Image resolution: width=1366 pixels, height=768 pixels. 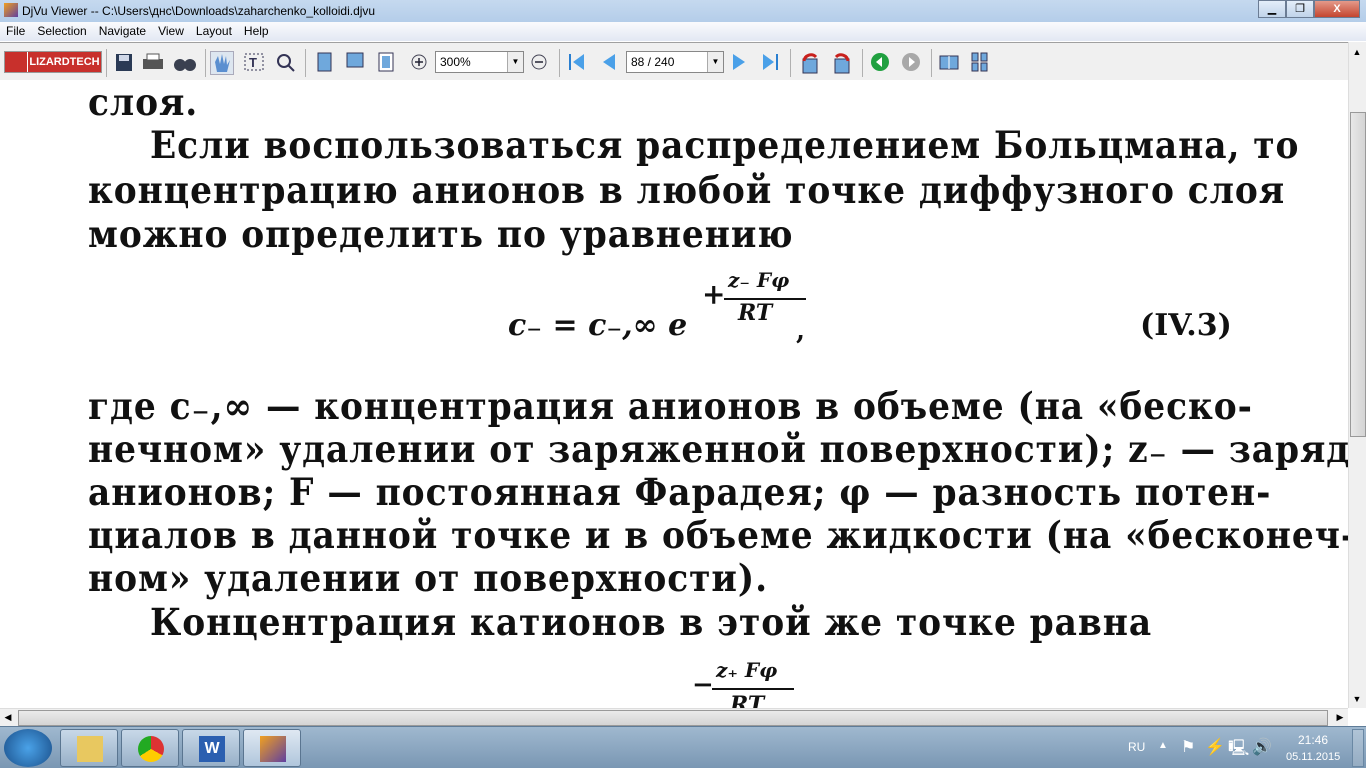 I want to click on language-indicator: RU, so click(x=1136, y=747).